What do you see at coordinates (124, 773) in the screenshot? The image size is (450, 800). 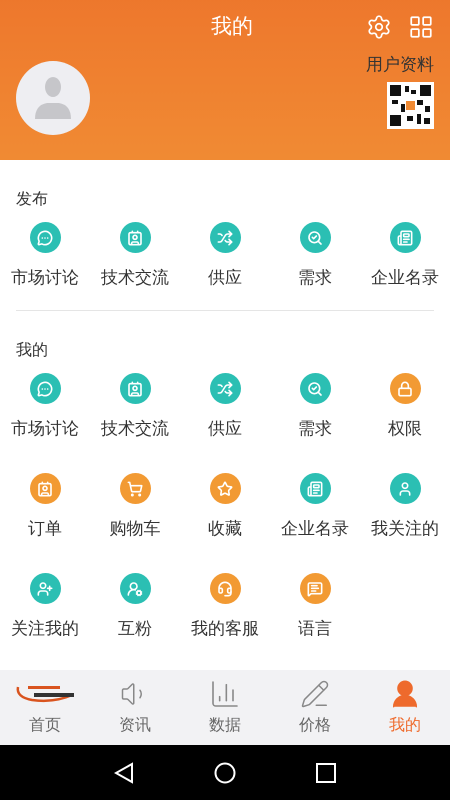 I see `back-icon` at bounding box center [124, 773].